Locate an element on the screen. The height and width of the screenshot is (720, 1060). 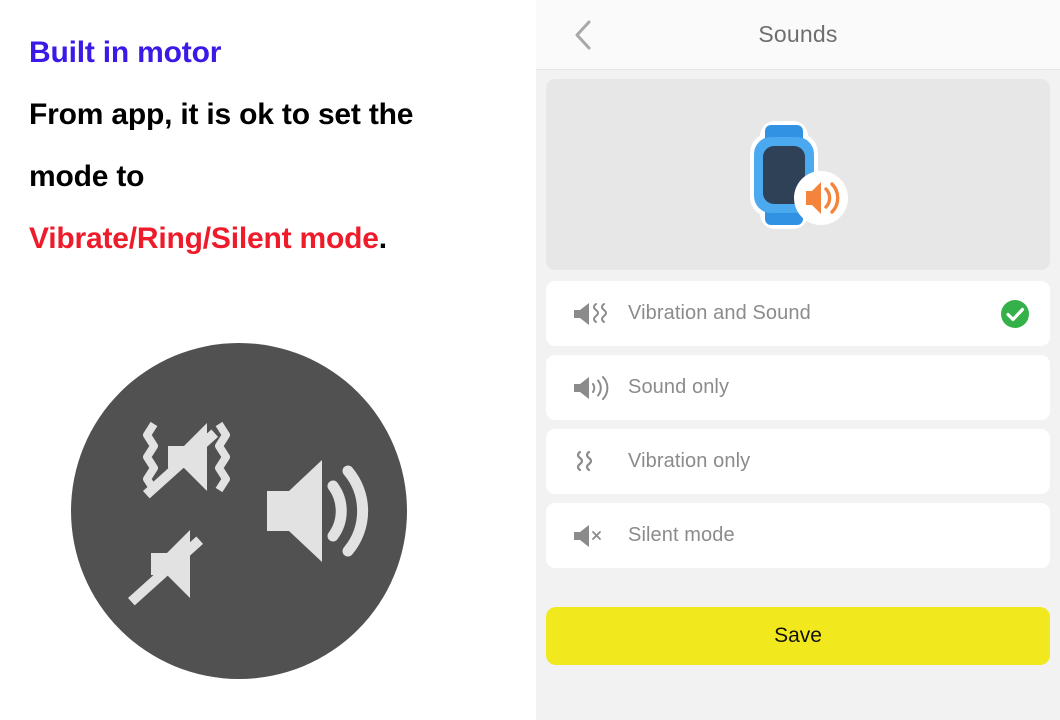
save-button: Save is located at coordinates (798, 636).